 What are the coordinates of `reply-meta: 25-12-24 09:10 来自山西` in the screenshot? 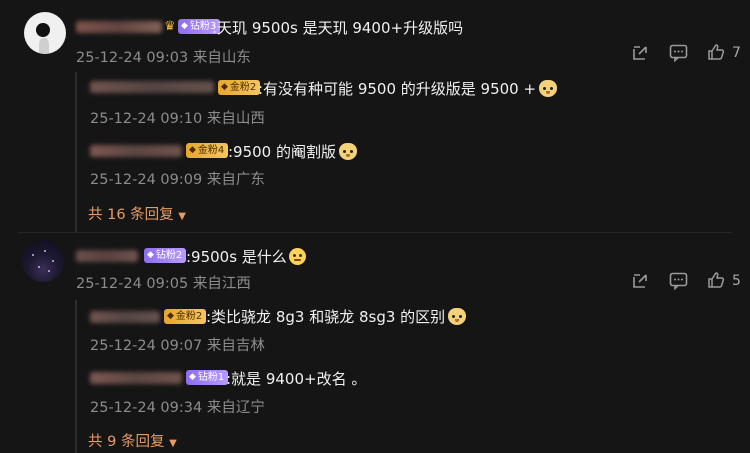 It's located at (177, 119).